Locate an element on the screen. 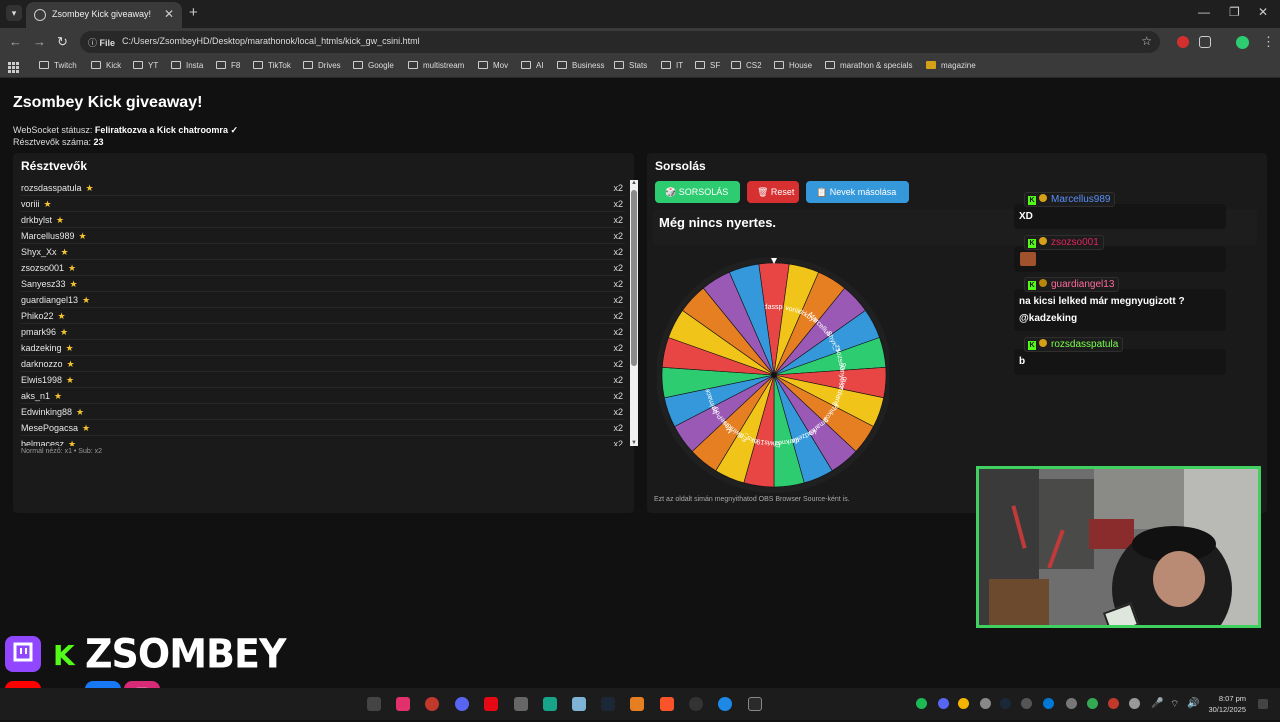 The image size is (1280, 722). participants-scrollbar: ▲ ▼ is located at coordinates (634, 313).